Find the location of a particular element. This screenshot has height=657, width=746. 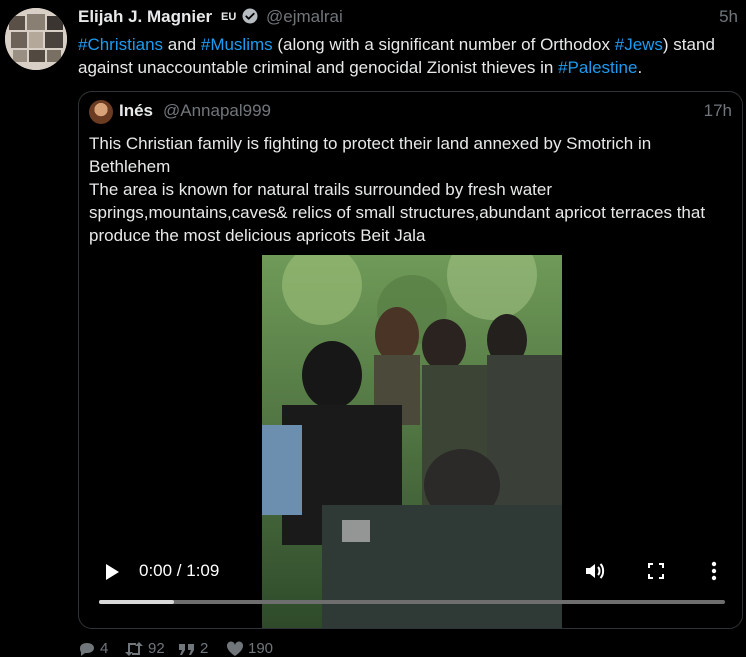

like-action: 190 is located at coordinates (249, 648).